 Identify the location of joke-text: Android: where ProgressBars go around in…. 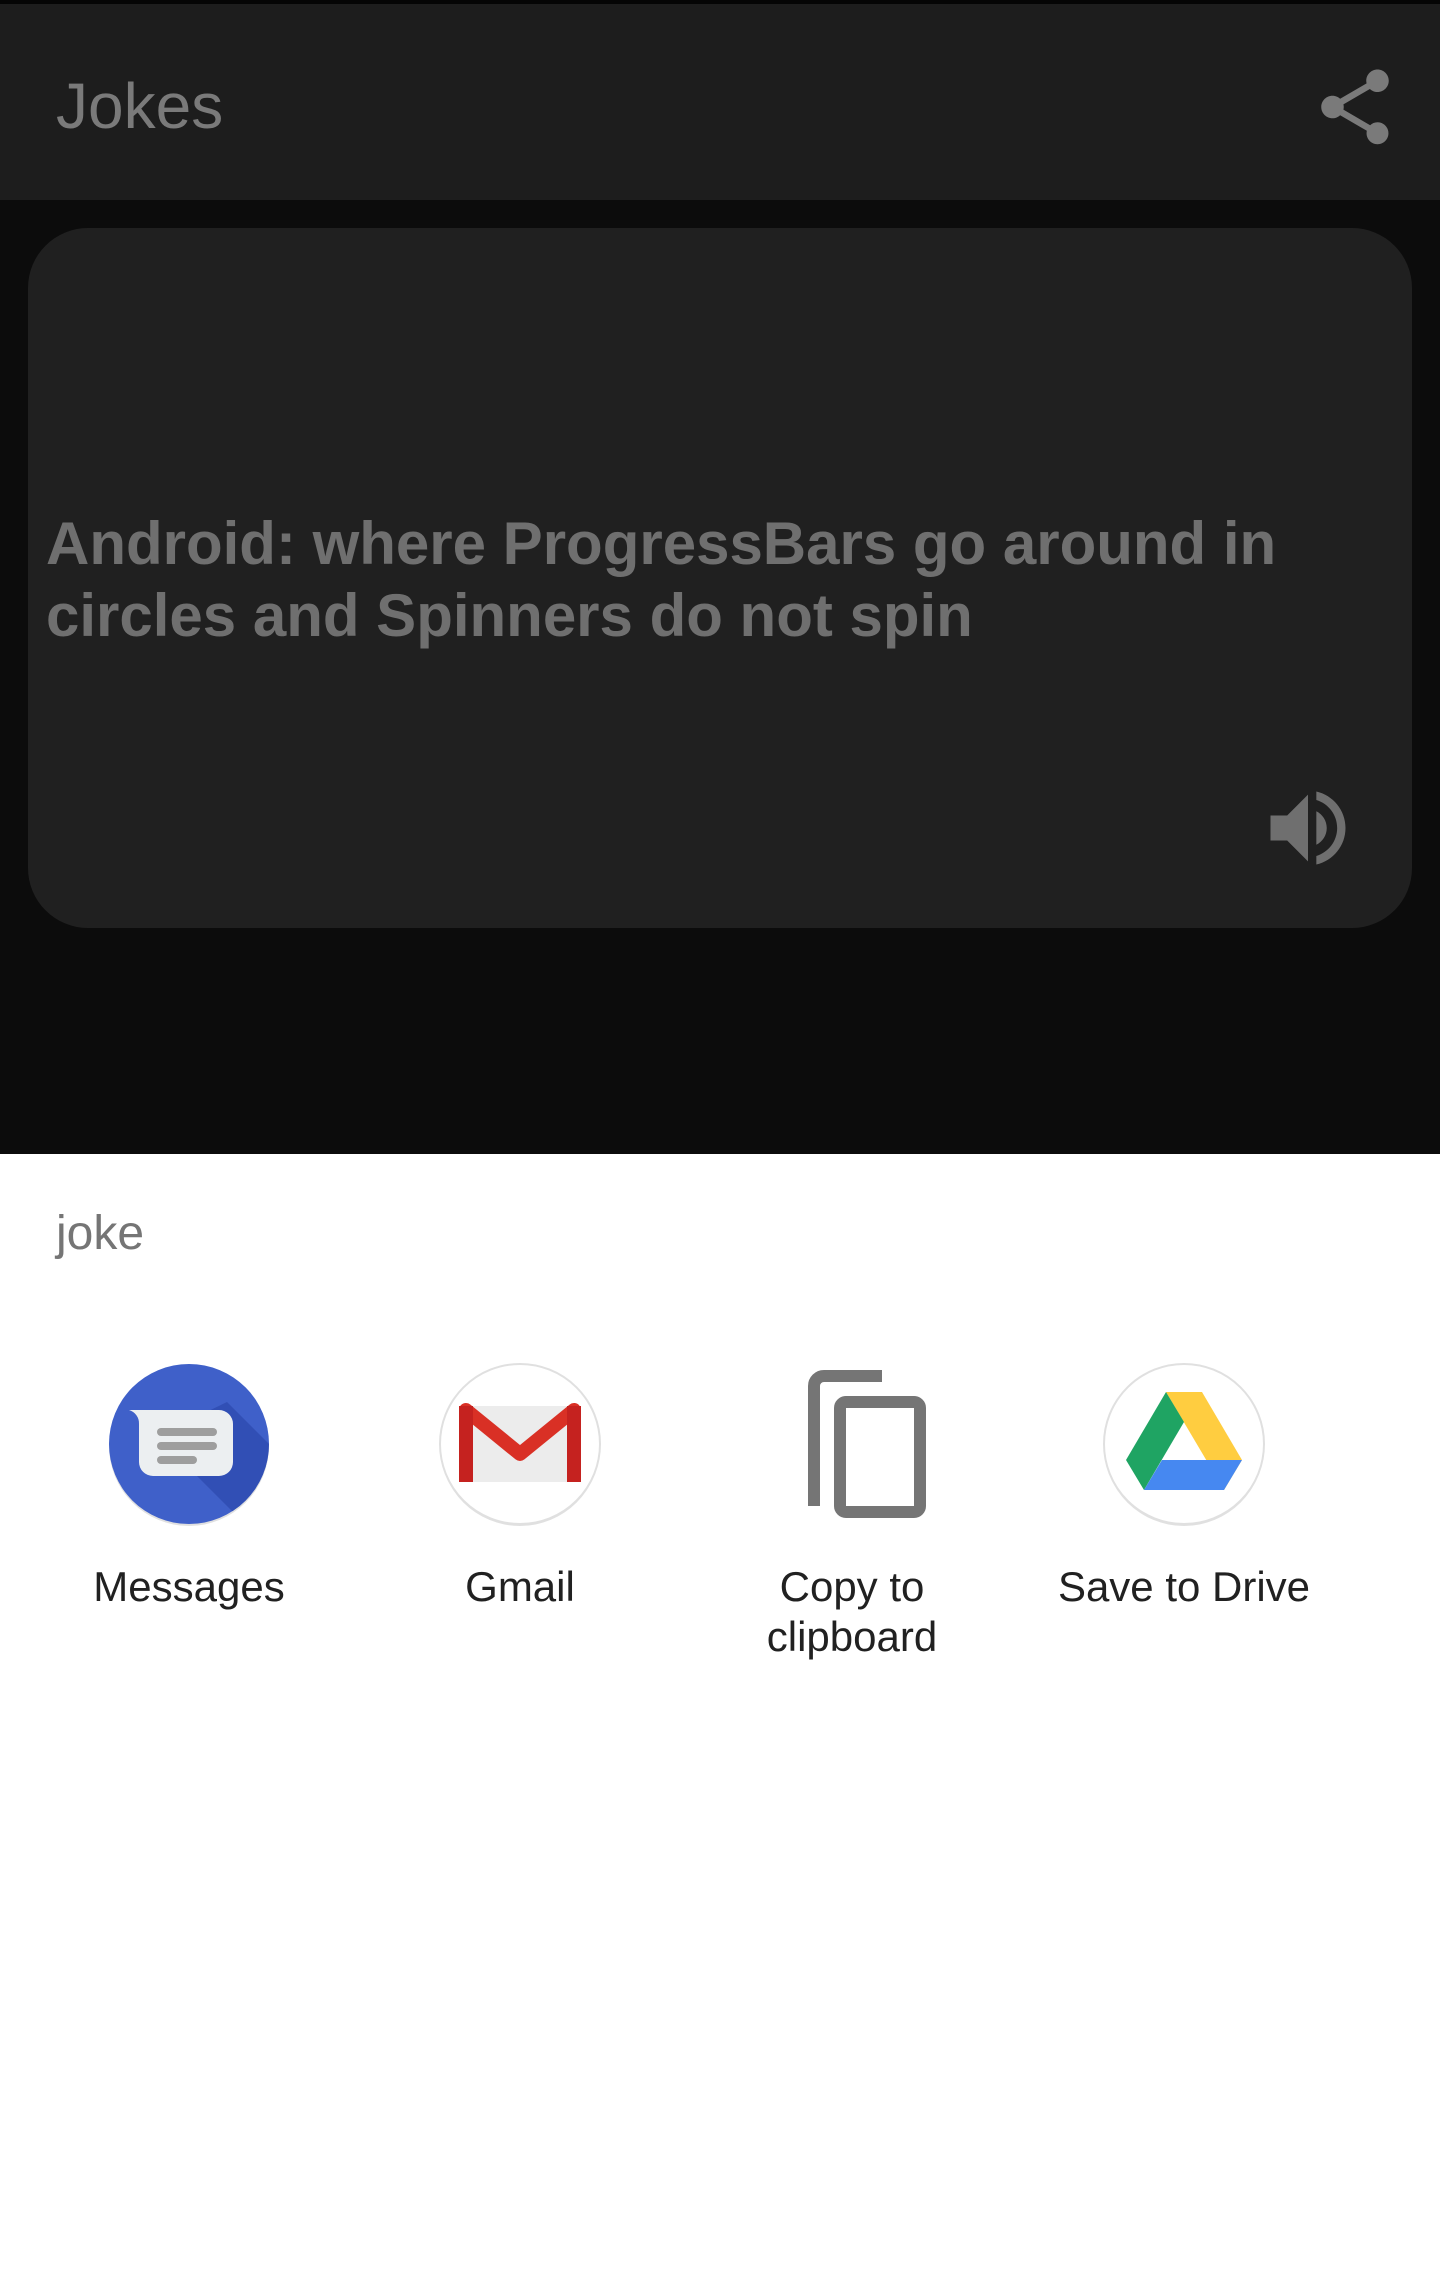
(661, 579).